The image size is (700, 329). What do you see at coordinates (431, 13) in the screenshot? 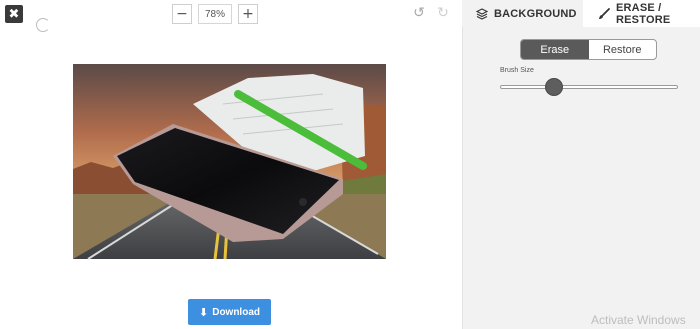
I see `history-controls: ↺ ↻` at bounding box center [431, 13].